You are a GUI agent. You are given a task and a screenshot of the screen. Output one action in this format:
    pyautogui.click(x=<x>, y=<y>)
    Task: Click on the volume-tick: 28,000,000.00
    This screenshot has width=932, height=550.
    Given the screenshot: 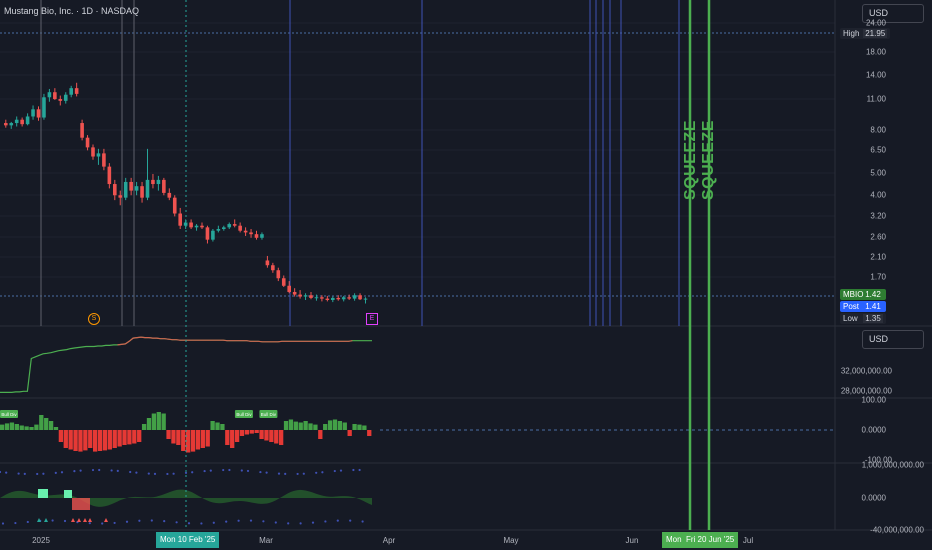 What is the action you would take?
    pyautogui.click(x=866, y=391)
    